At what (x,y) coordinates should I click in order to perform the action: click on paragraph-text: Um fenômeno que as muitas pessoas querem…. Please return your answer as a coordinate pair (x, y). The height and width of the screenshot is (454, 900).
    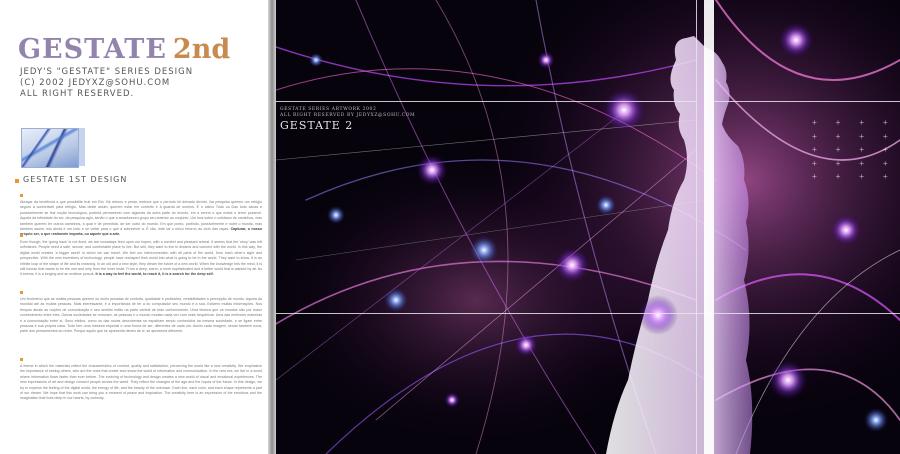
    Looking at the image, I should click on (141, 315).